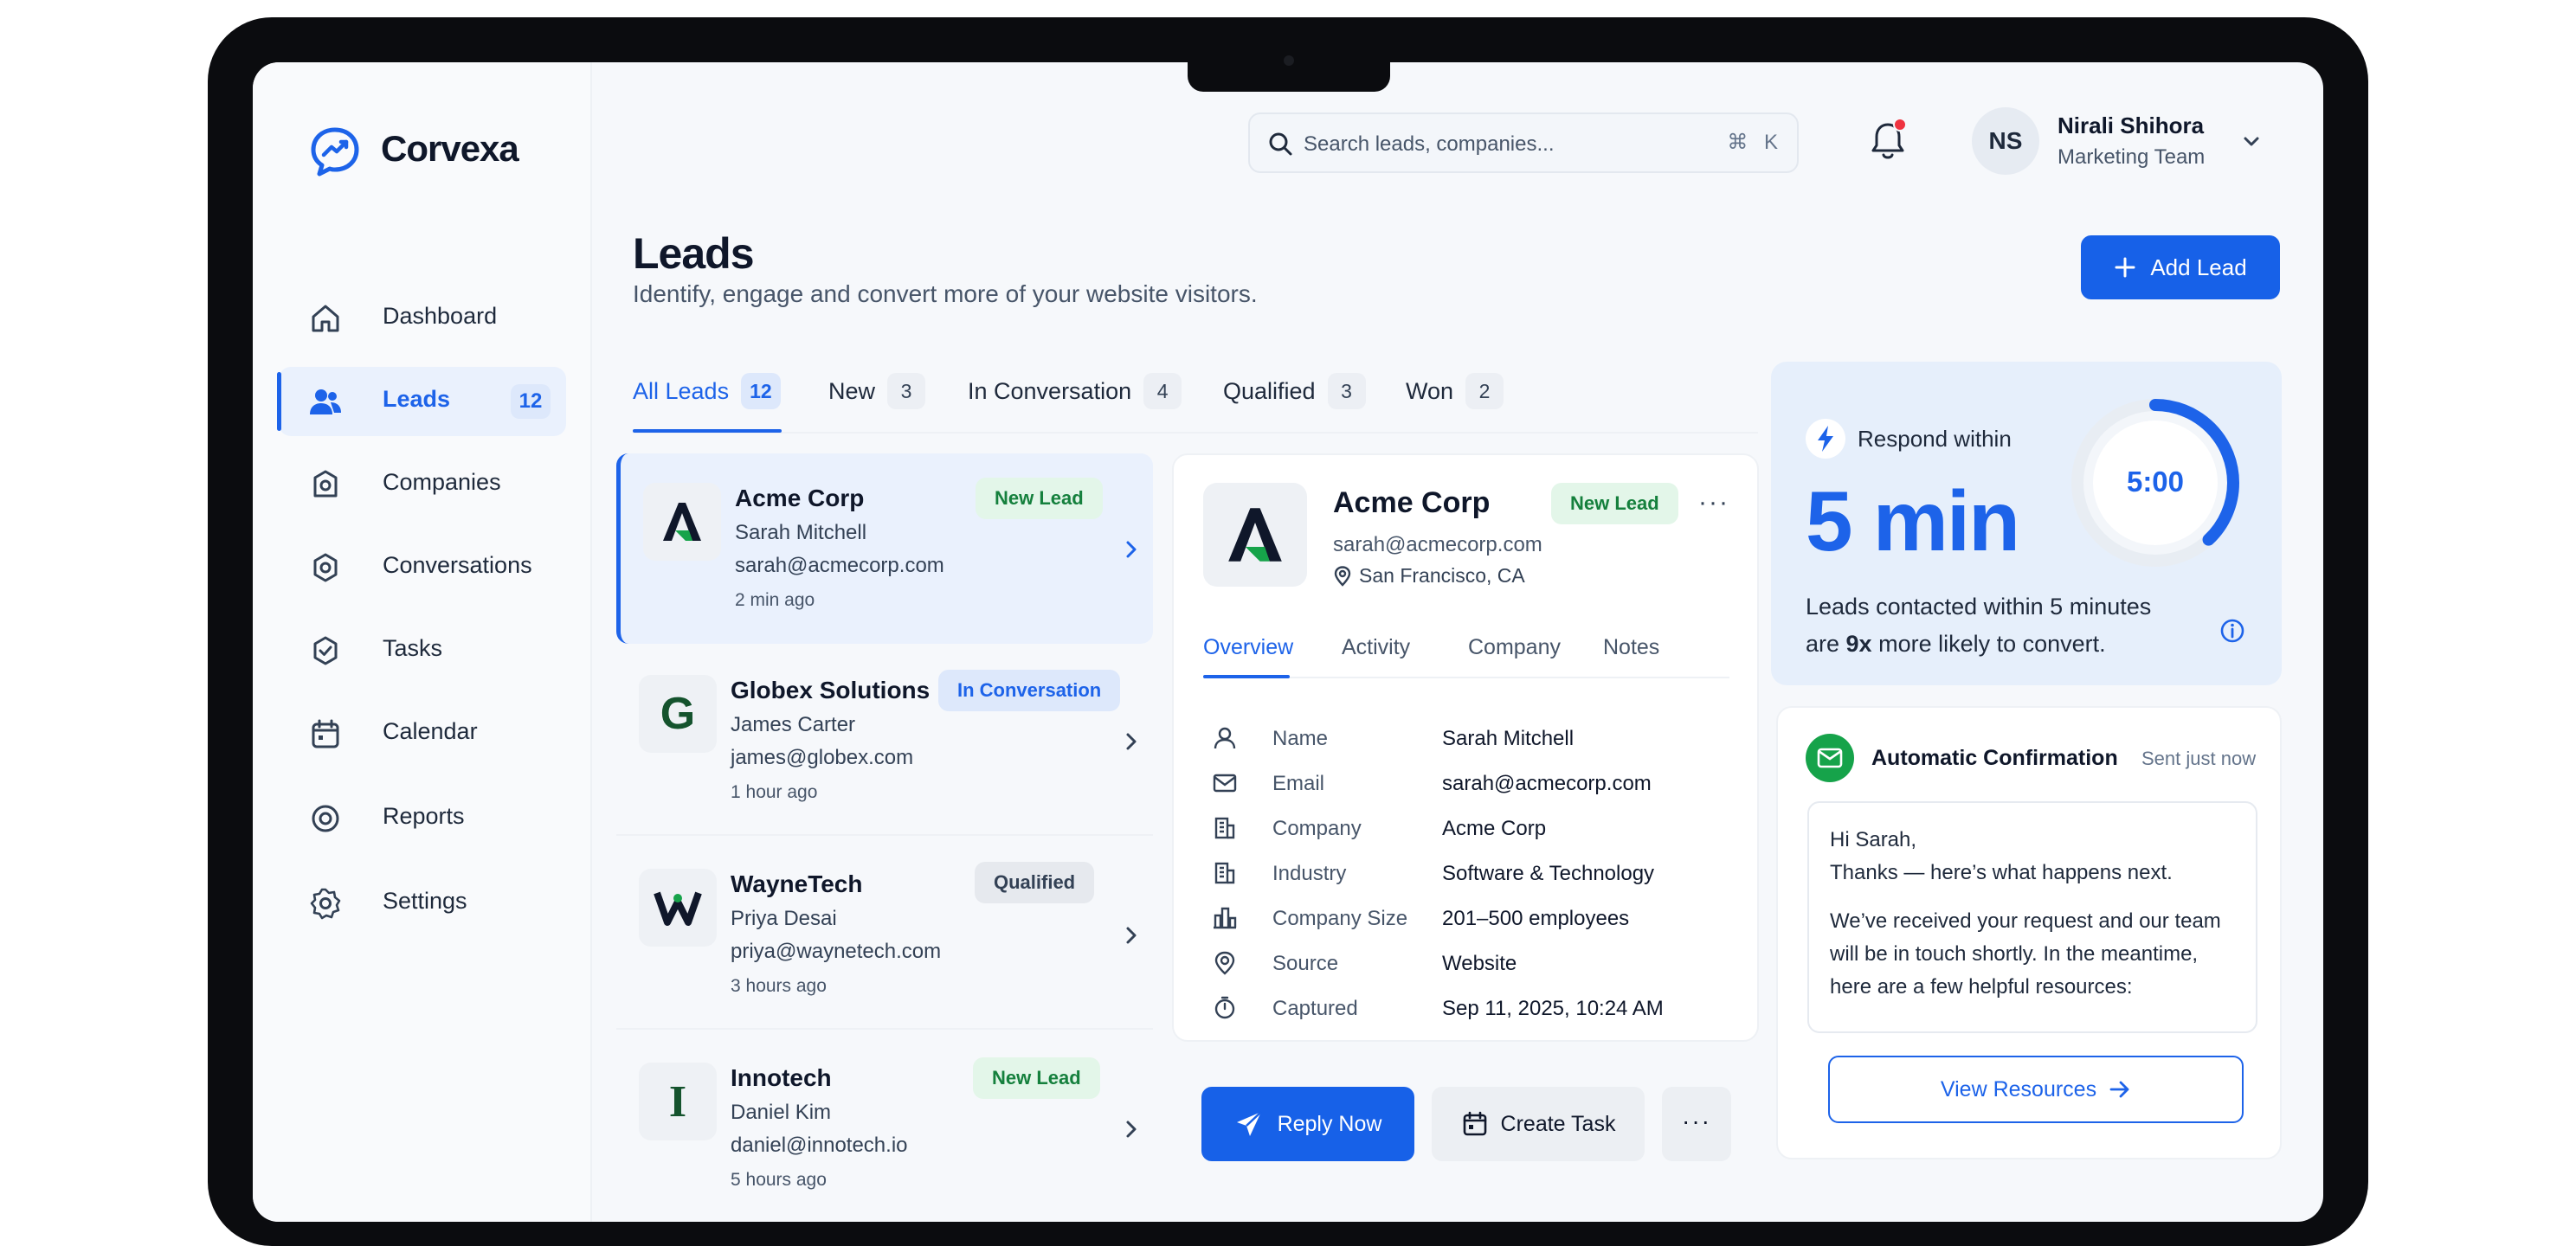 The height and width of the screenshot is (1246, 2576). Describe the element at coordinates (1376, 648) in the screenshot. I see `tab-activity: Activity` at that location.